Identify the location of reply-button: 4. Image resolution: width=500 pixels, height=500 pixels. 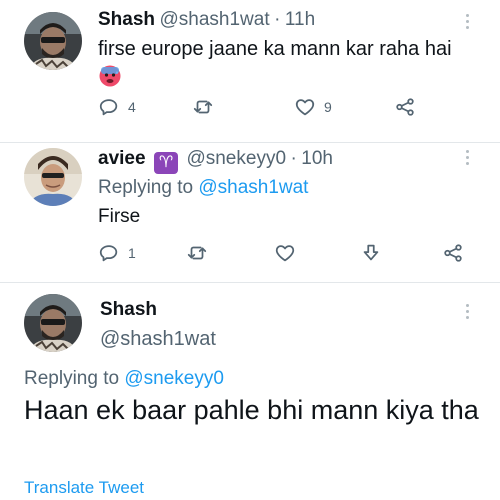
(117, 107).